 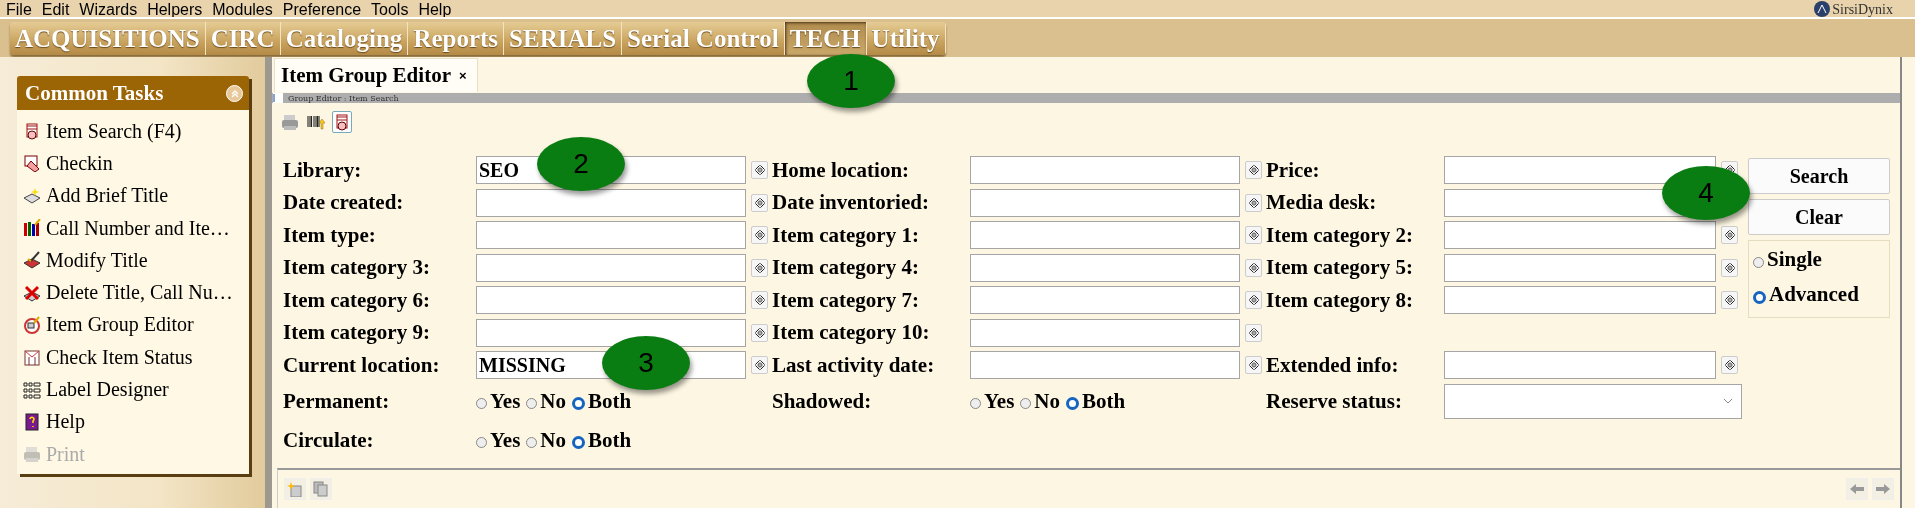 What do you see at coordinates (344, 203) in the screenshot?
I see `field-label: Date created:` at bounding box center [344, 203].